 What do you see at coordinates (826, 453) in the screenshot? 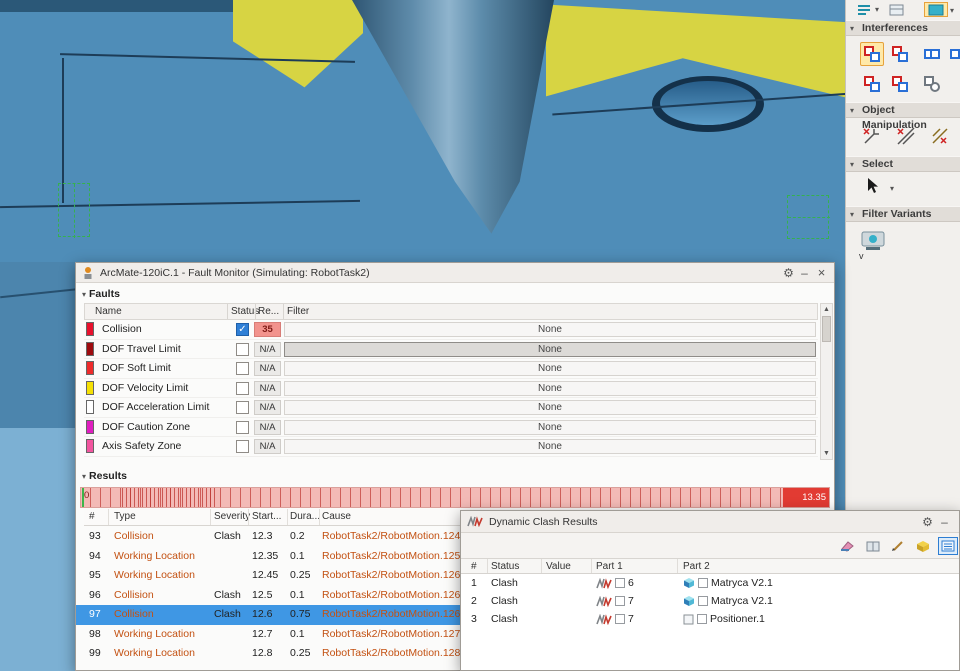
I see `scroll-down-icon: ▼` at bounding box center [826, 453].